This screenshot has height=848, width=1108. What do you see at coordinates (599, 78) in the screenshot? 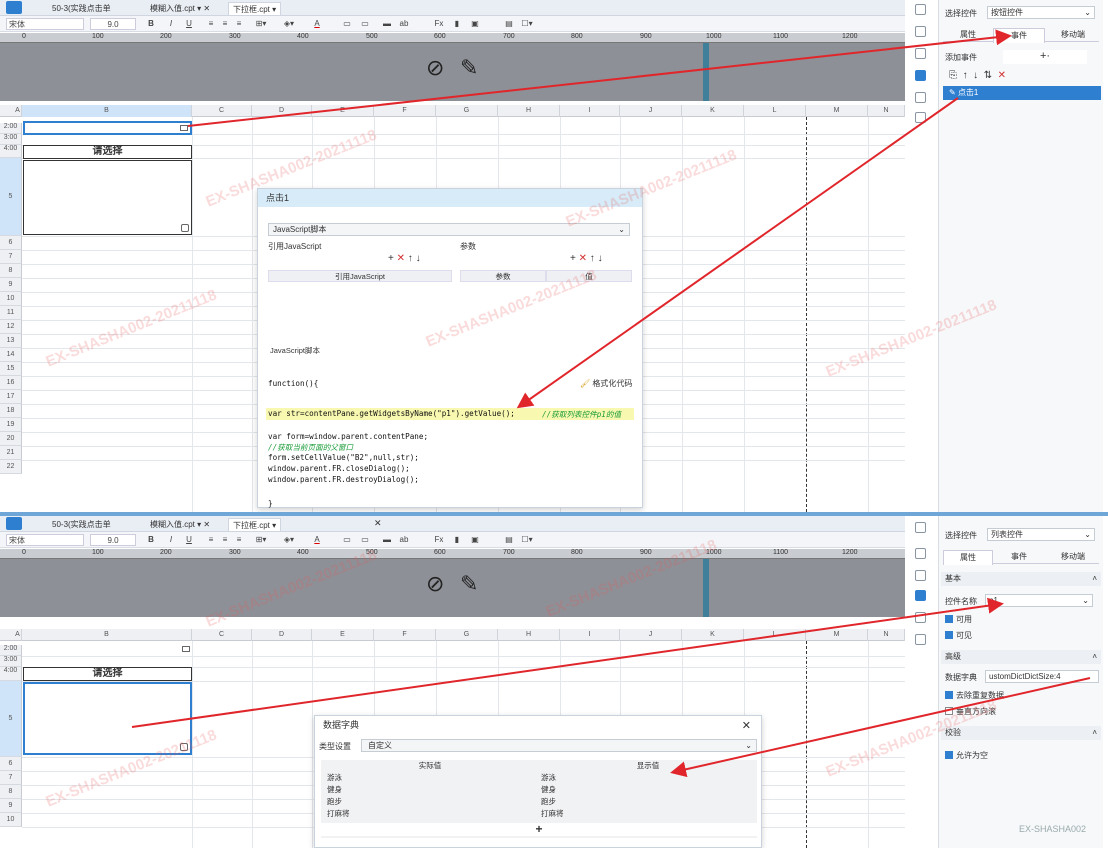
I see `arrow-button-to-events` at bounding box center [599, 78].